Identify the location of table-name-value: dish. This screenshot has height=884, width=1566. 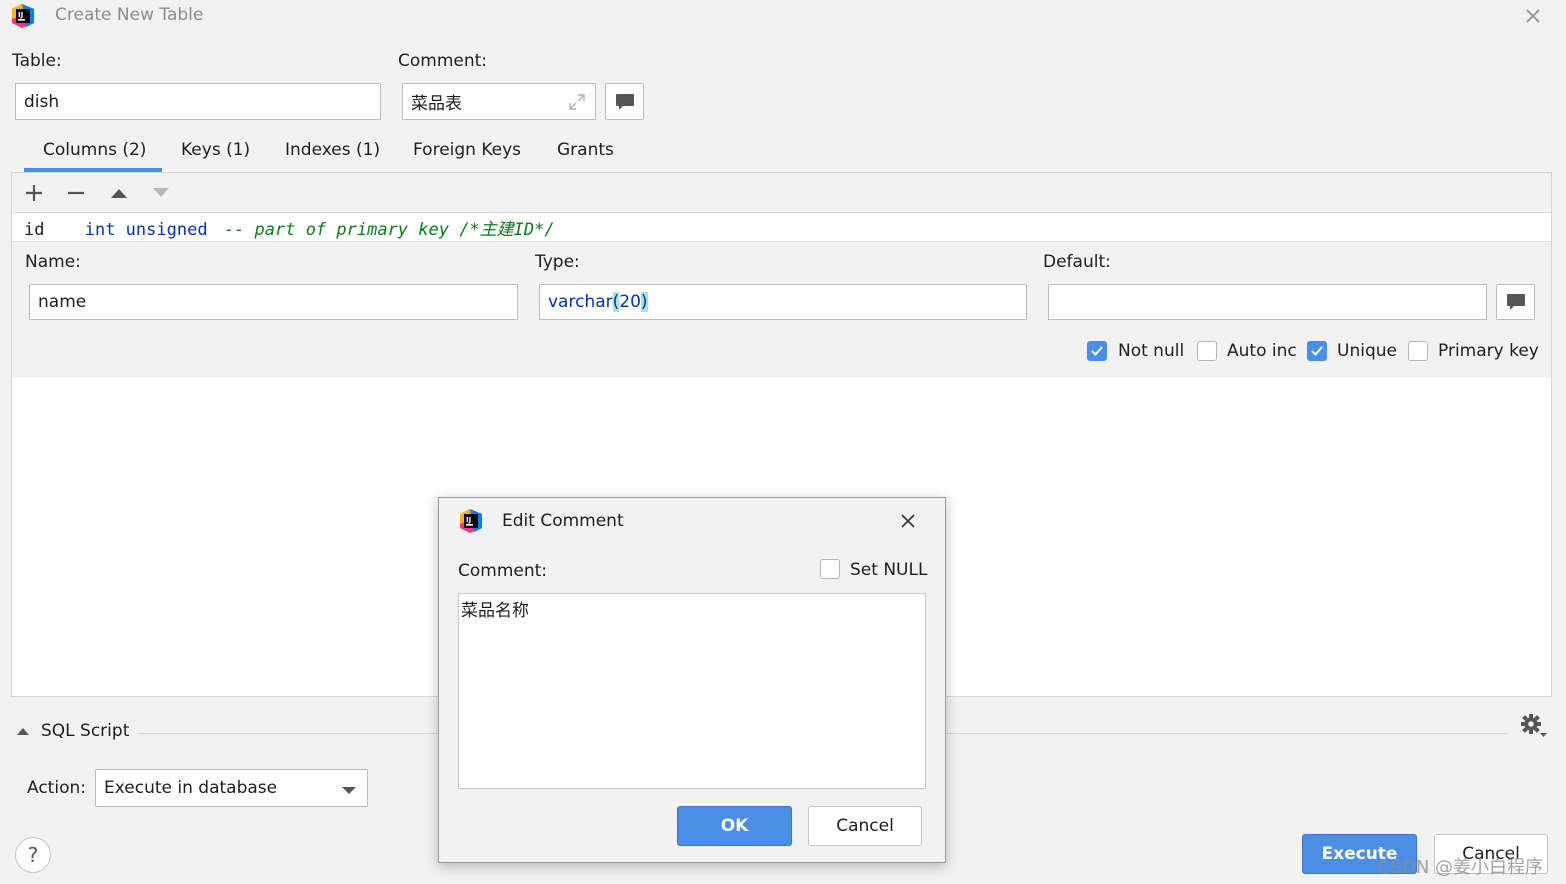
(42, 101).